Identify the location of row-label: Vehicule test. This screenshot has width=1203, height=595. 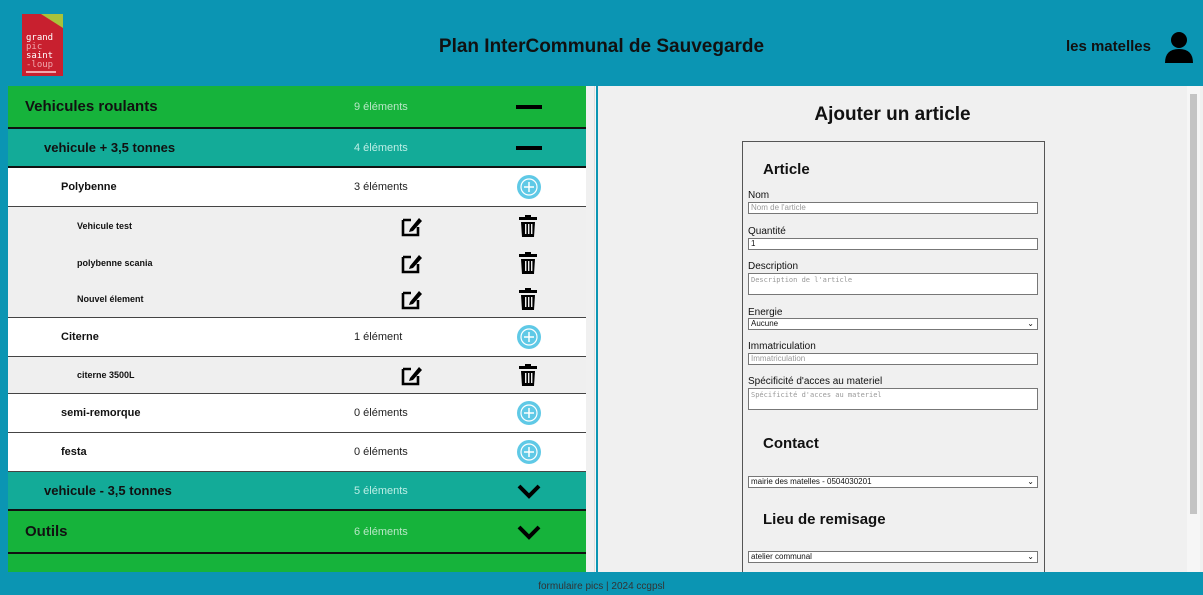
(105, 225).